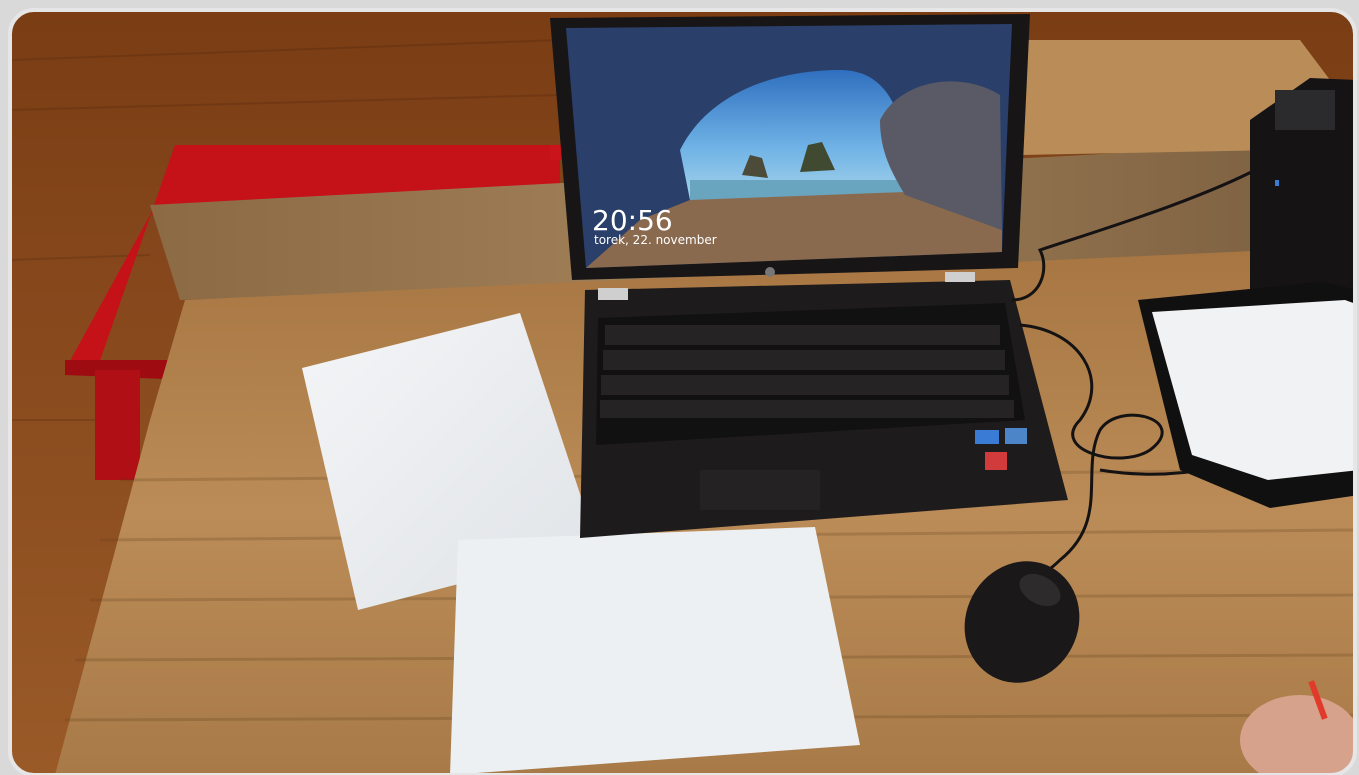 This screenshot has height=775, width=1359. What do you see at coordinates (789, 146) in the screenshot?
I see `lock-screen: 20:56 torek, 22. november` at bounding box center [789, 146].